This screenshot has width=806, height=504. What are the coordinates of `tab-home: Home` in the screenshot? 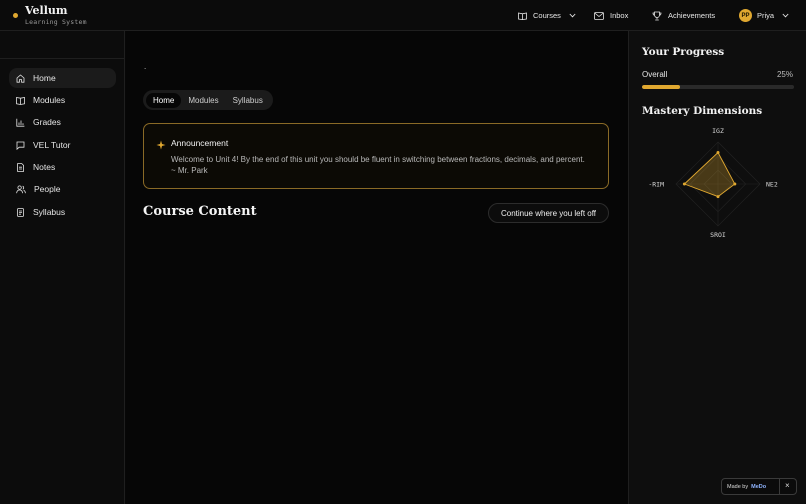 It's located at (164, 100).